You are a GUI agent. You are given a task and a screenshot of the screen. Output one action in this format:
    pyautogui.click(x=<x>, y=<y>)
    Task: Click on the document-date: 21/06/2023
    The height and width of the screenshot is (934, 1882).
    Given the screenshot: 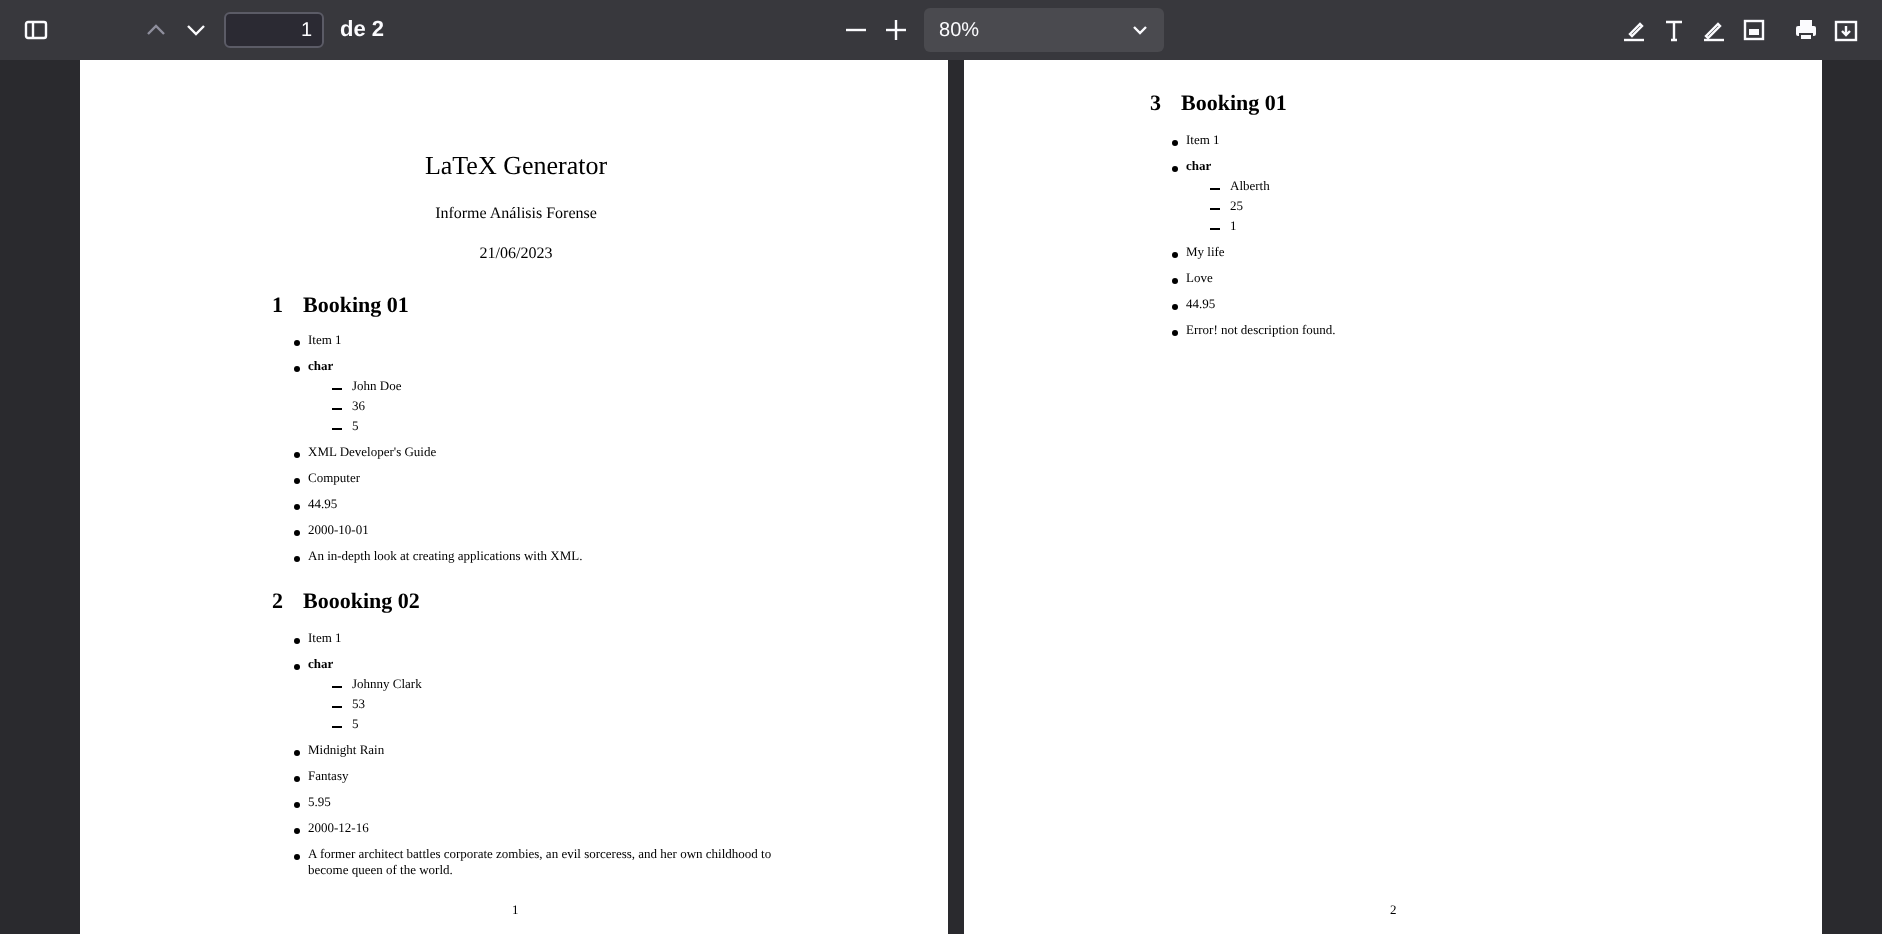 What is the action you would take?
    pyautogui.click(x=516, y=253)
    